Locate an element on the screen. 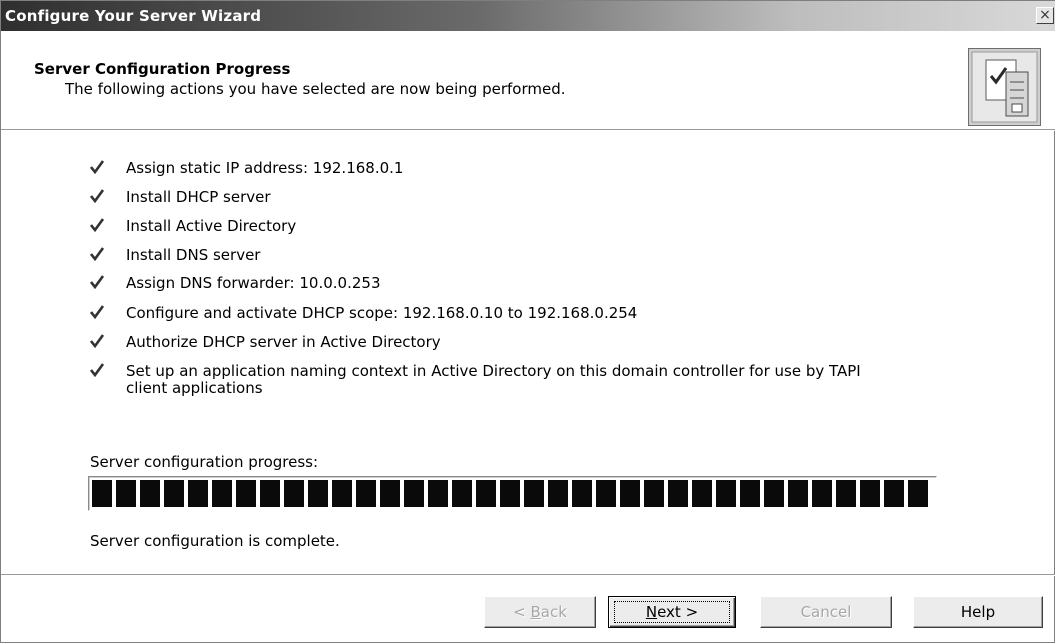 The image size is (1055, 643). progress-fill is located at coordinates (513, 493).